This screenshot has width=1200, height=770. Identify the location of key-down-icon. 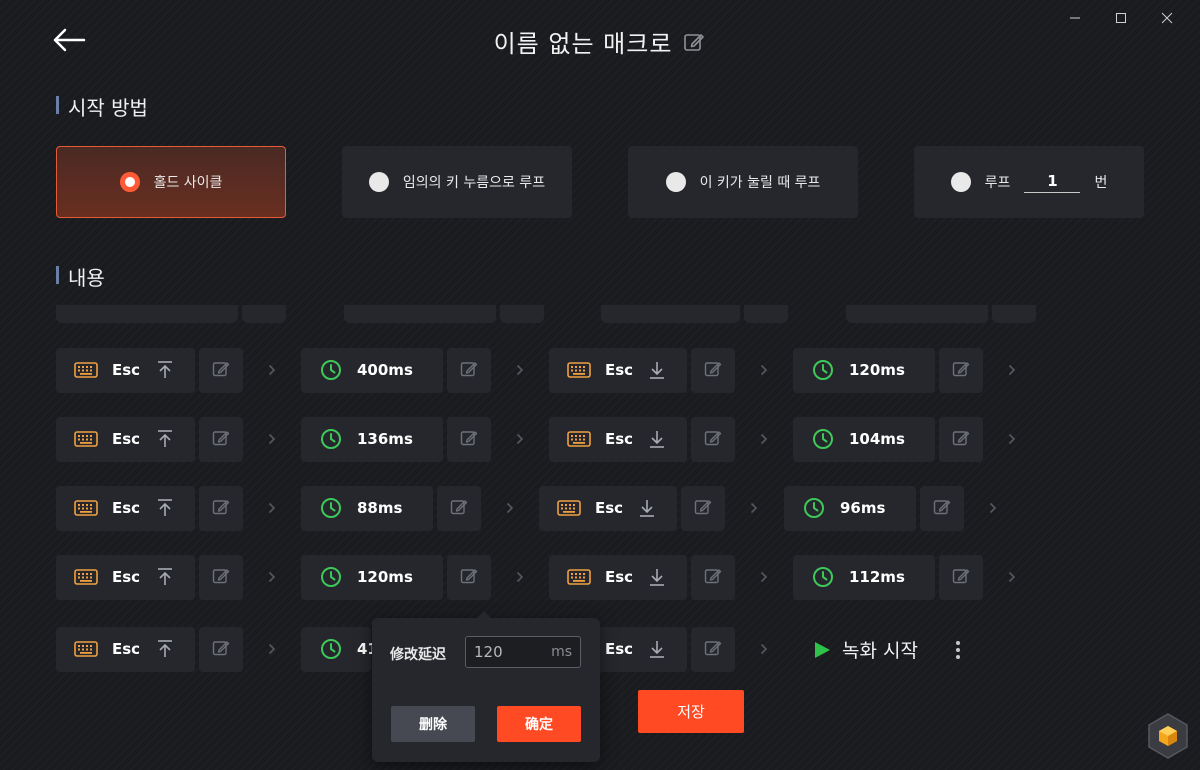
(657, 649).